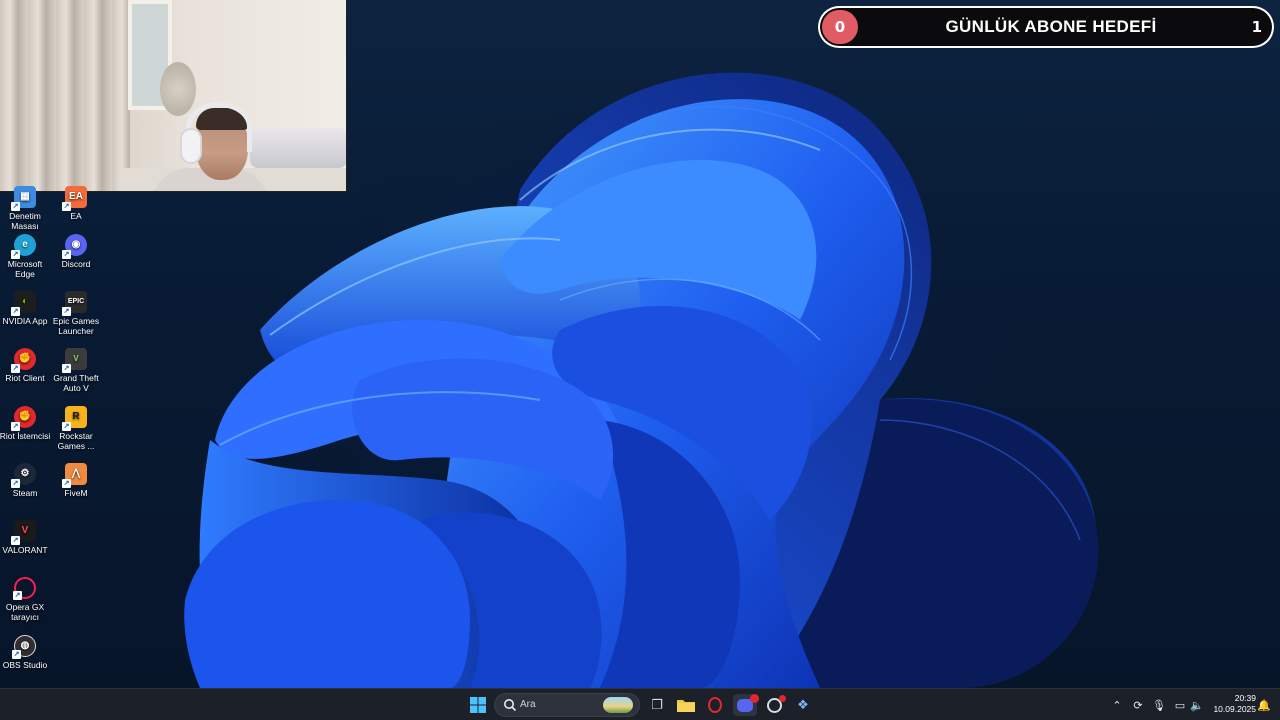 Image resolution: width=1280 pixels, height=720 pixels. What do you see at coordinates (191, 146) in the screenshot?
I see `headset-earcup` at bounding box center [191, 146].